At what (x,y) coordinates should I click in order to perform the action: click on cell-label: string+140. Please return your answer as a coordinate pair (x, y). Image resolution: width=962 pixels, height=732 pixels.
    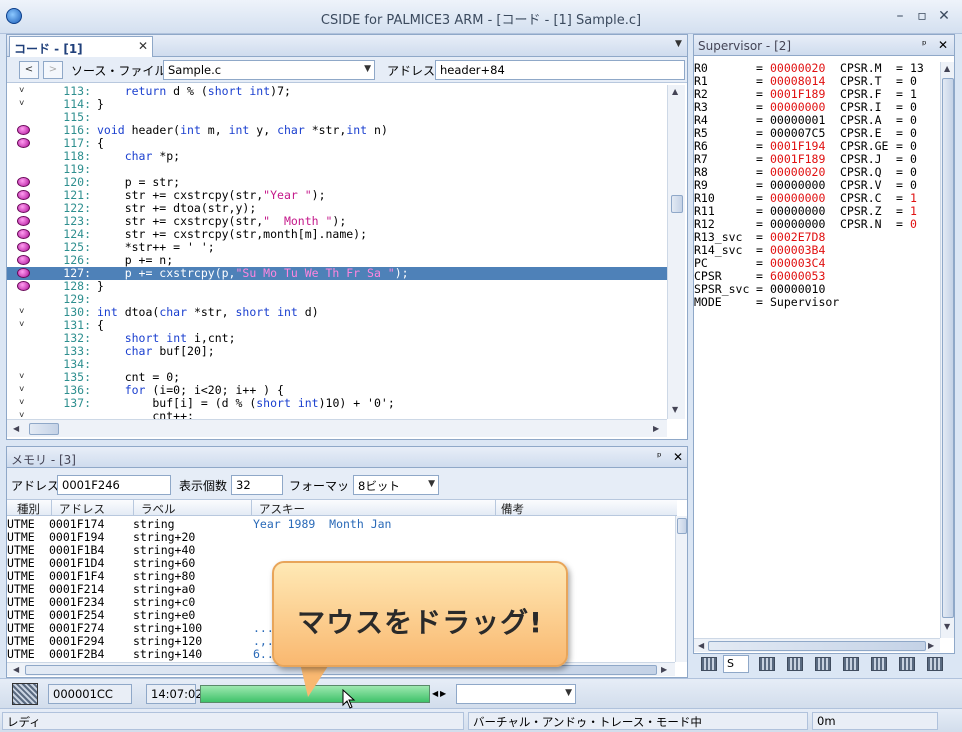
    Looking at the image, I should click on (168, 654).